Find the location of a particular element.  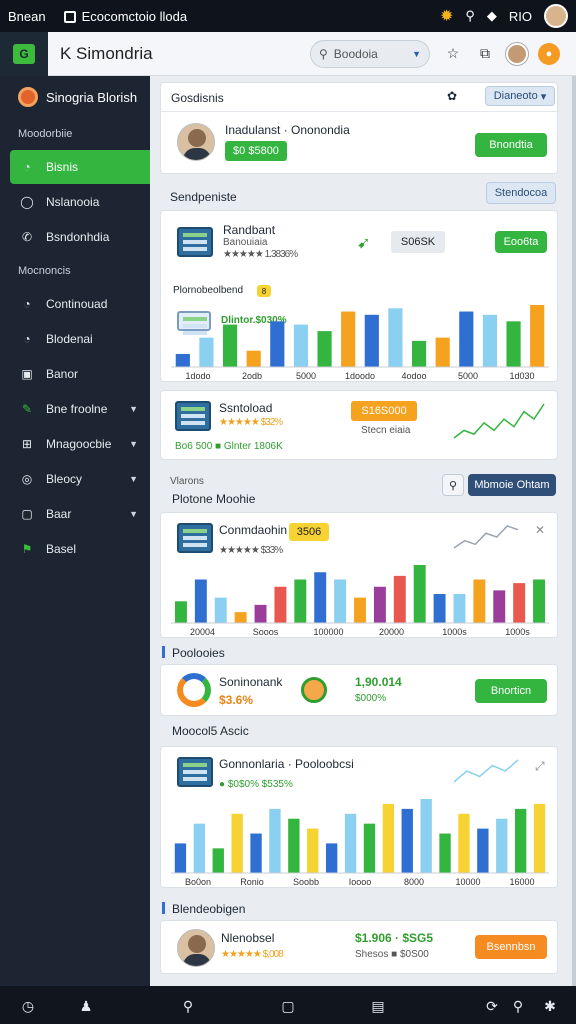

sidebar-item-label: Bleocy is located at coordinates (64, 479).